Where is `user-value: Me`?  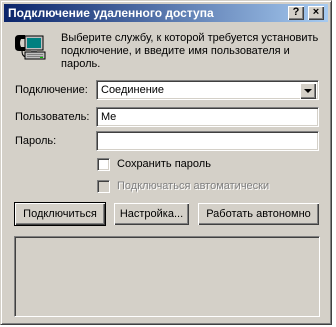
user-value: Me is located at coordinates (109, 117).